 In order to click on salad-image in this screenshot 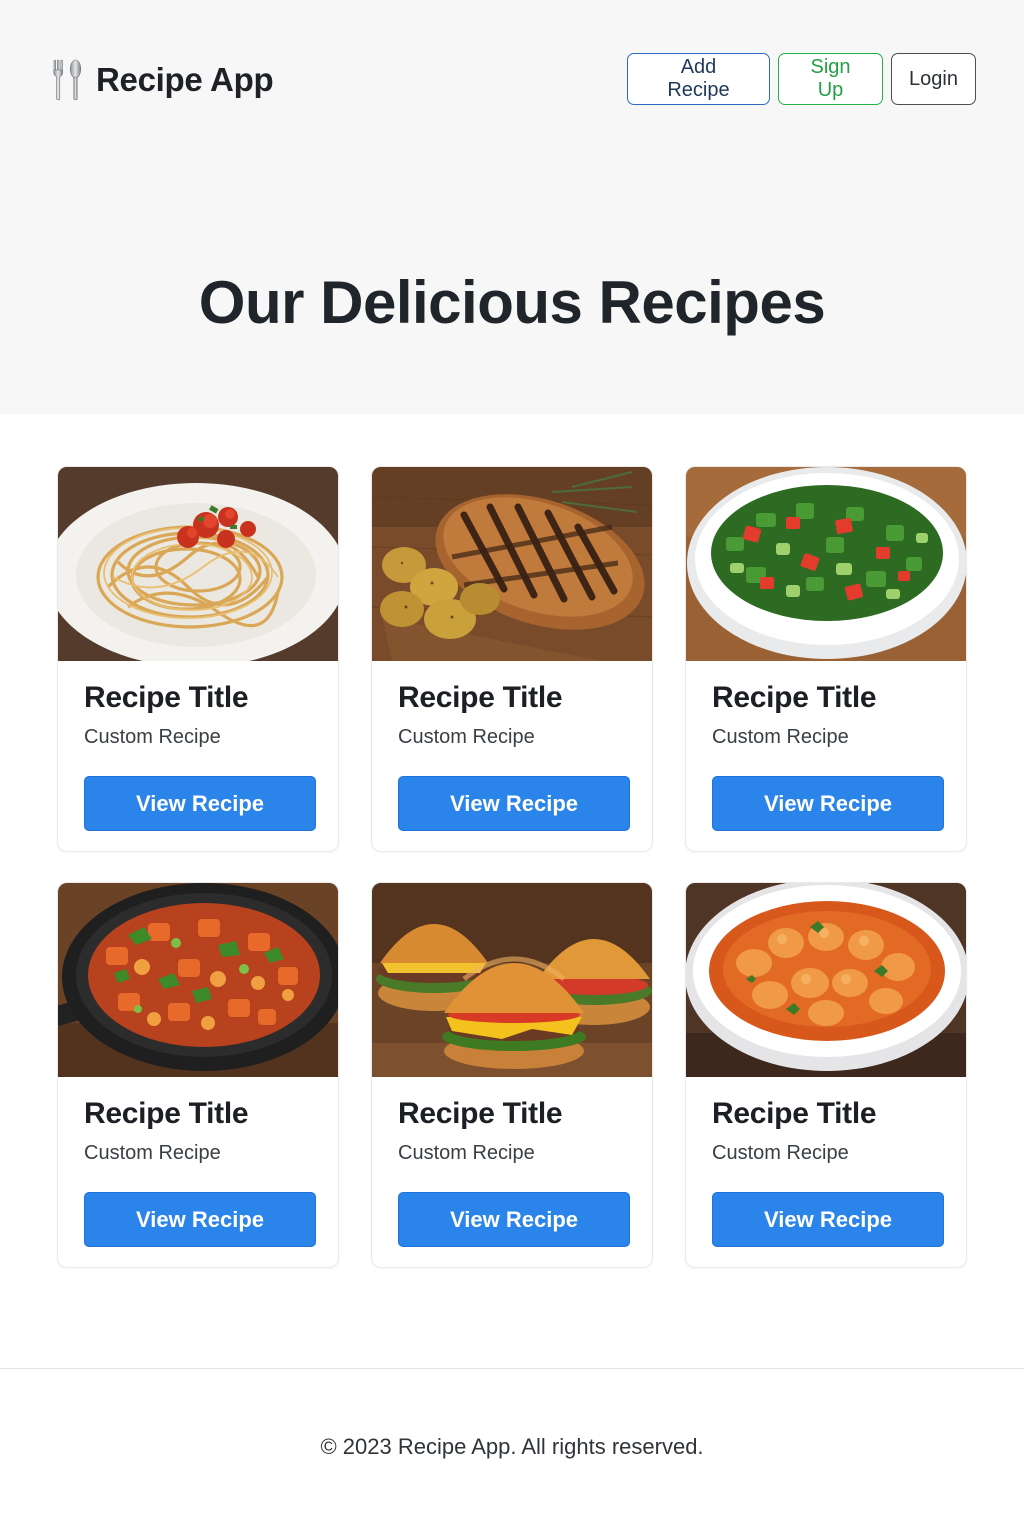, I will do `click(826, 564)`.